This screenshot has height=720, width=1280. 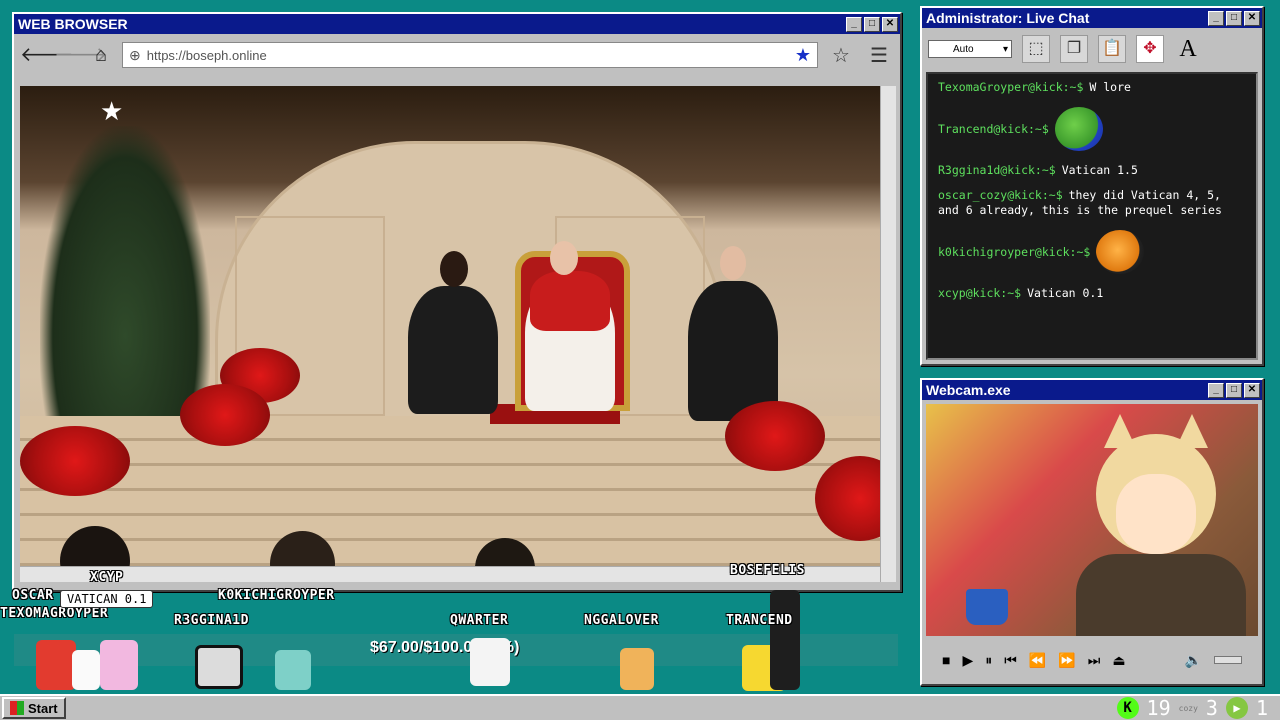 I want to click on rumble-viewer-count: 1, so click(x=1261, y=708).